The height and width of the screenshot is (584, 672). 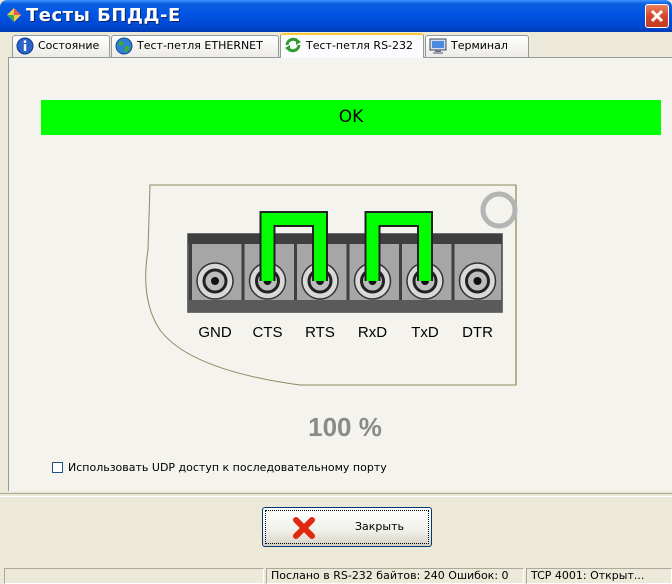 What do you see at coordinates (372, 332) in the screenshot?
I see `pin-label-rxd: RxD` at bounding box center [372, 332].